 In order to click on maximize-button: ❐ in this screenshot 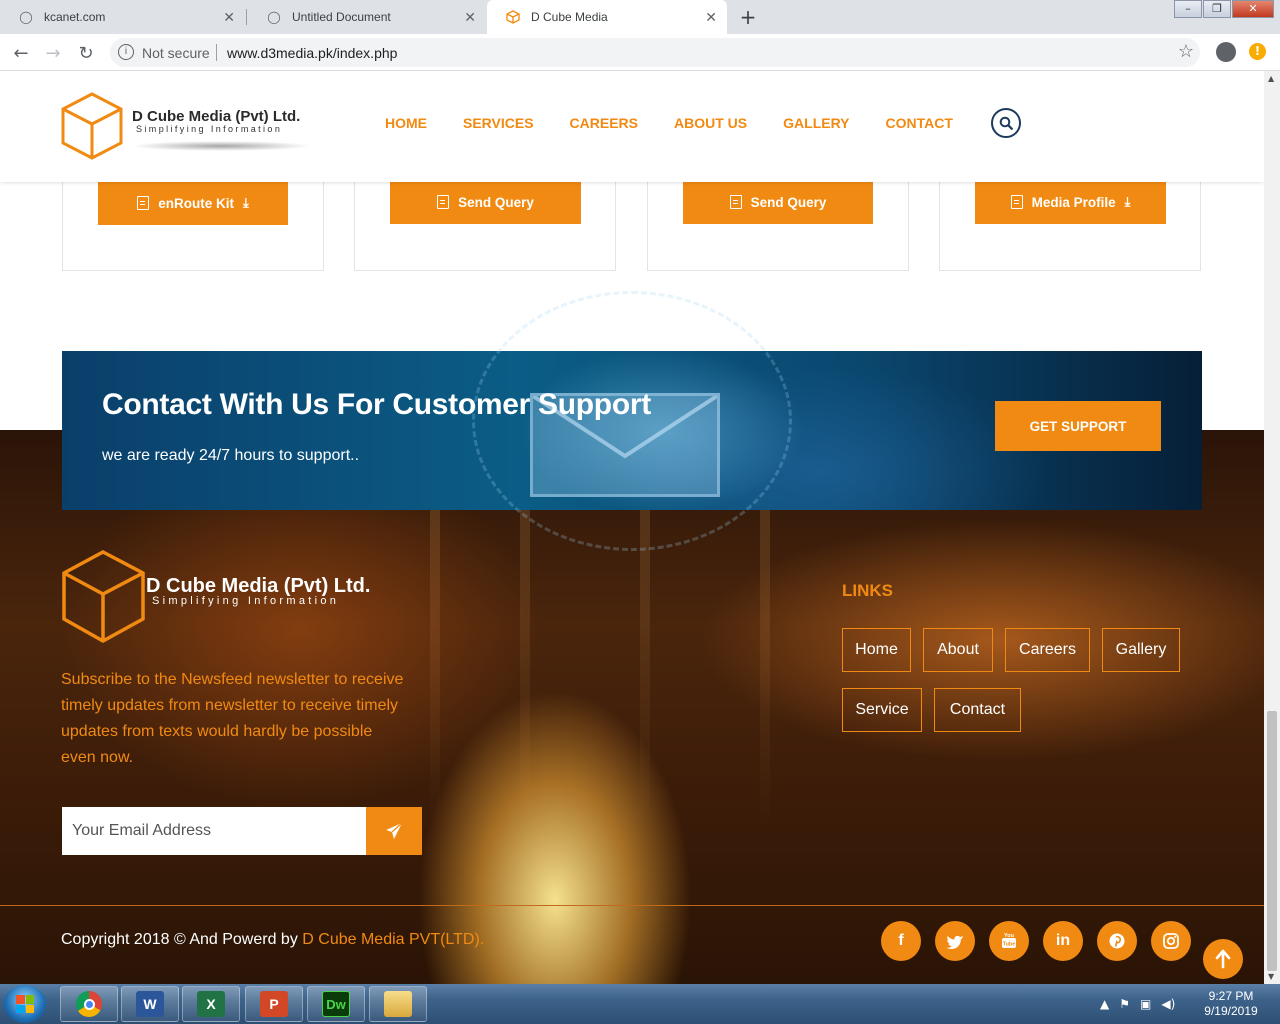, I will do `click(1217, 9)`.